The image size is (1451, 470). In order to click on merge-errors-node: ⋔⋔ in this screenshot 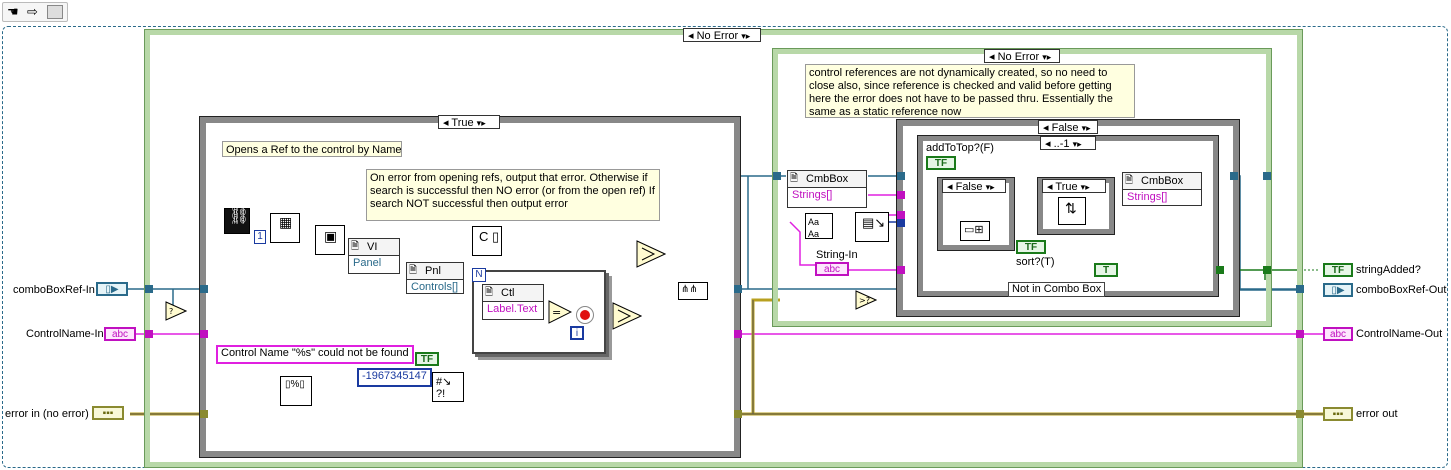, I will do `click(693, 291)`.